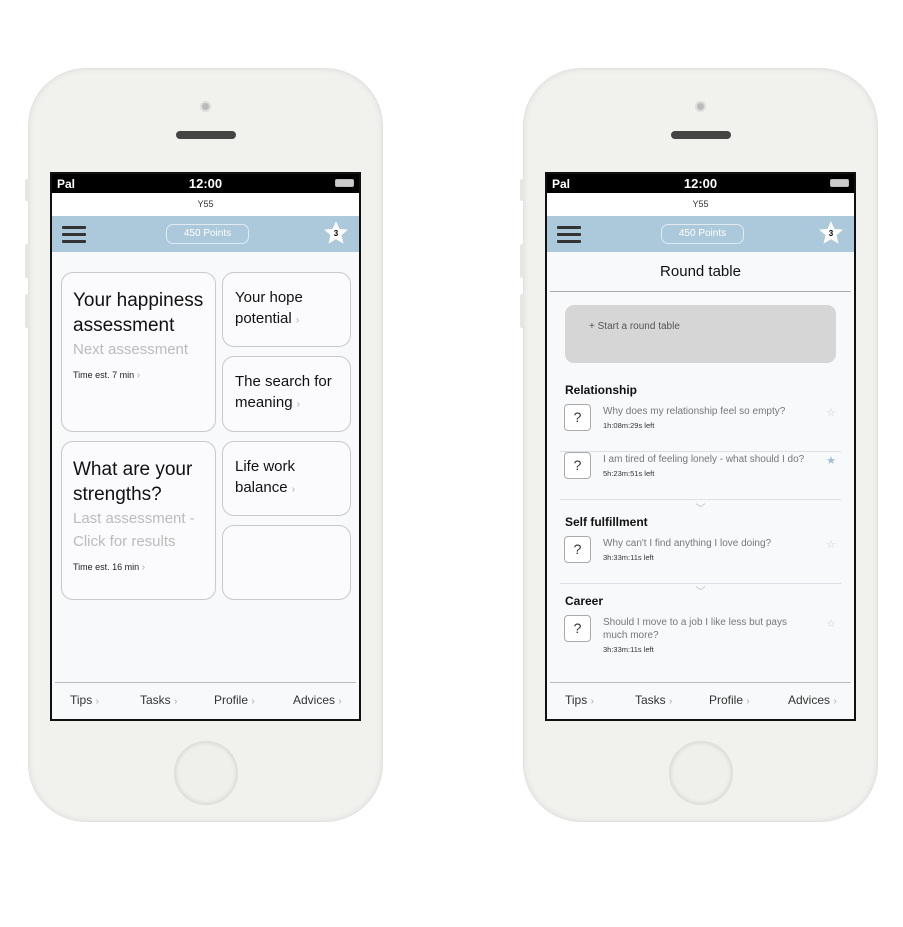  I want to click on tile-title: The search for meaning, so click(283, 392).